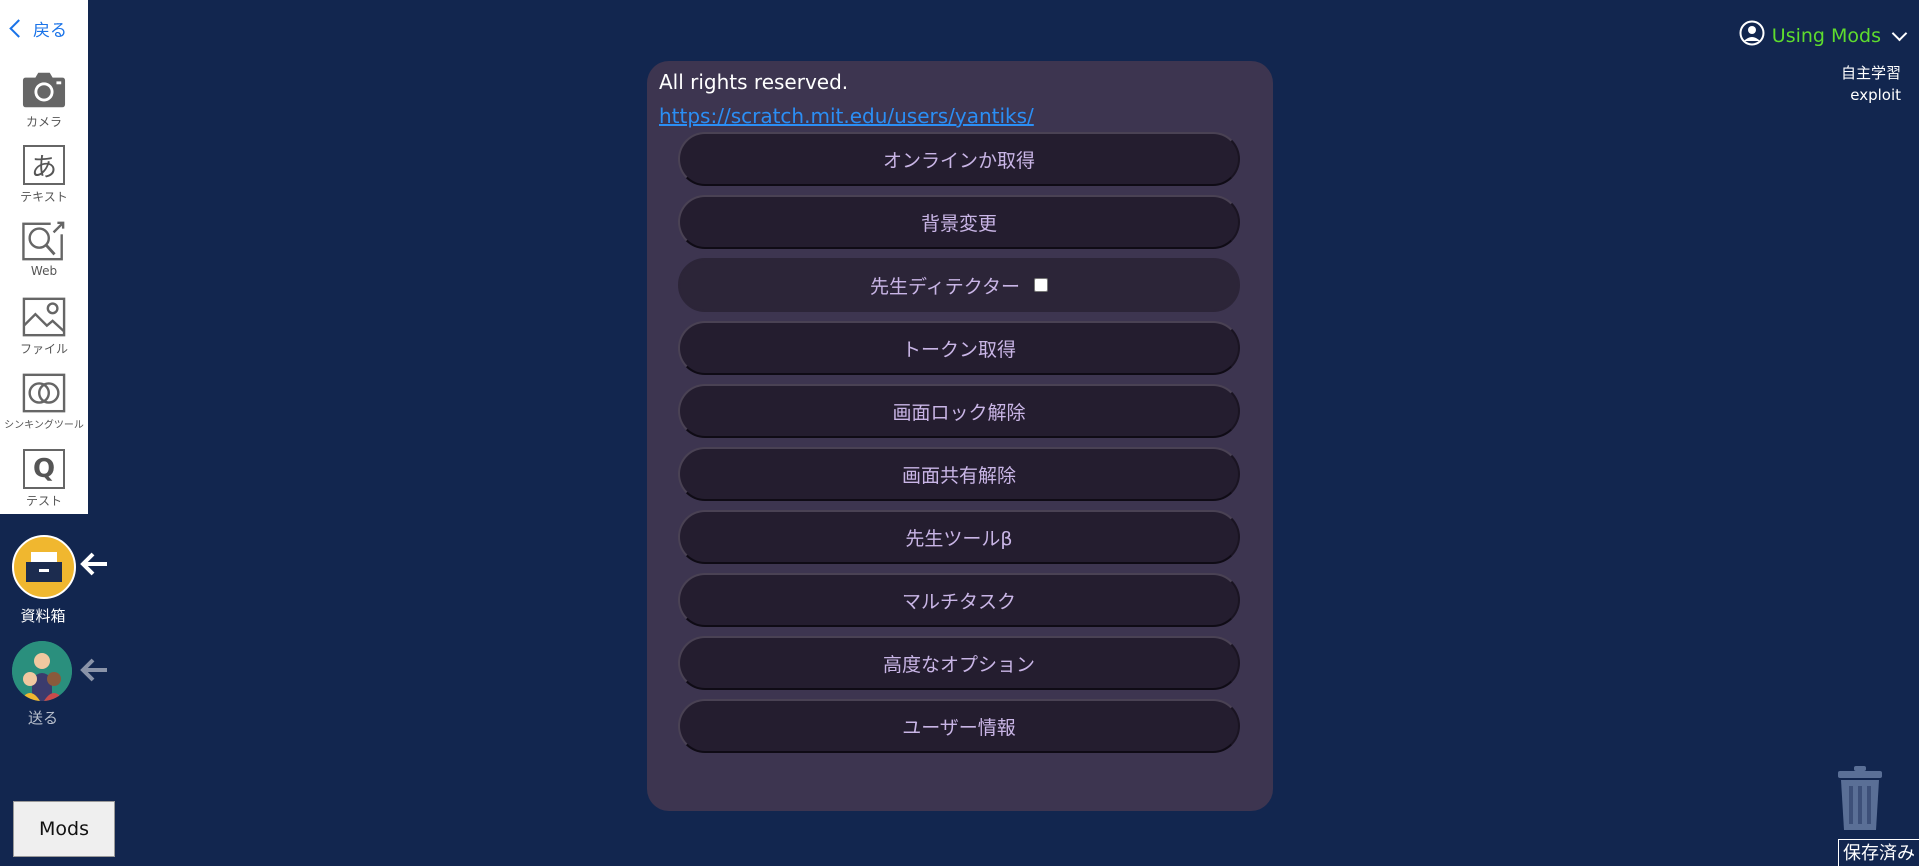 Image resolution: width=1919 pixels, height=866 pixels. I want to click on tool-test: Q テスト, so click(44, 479).